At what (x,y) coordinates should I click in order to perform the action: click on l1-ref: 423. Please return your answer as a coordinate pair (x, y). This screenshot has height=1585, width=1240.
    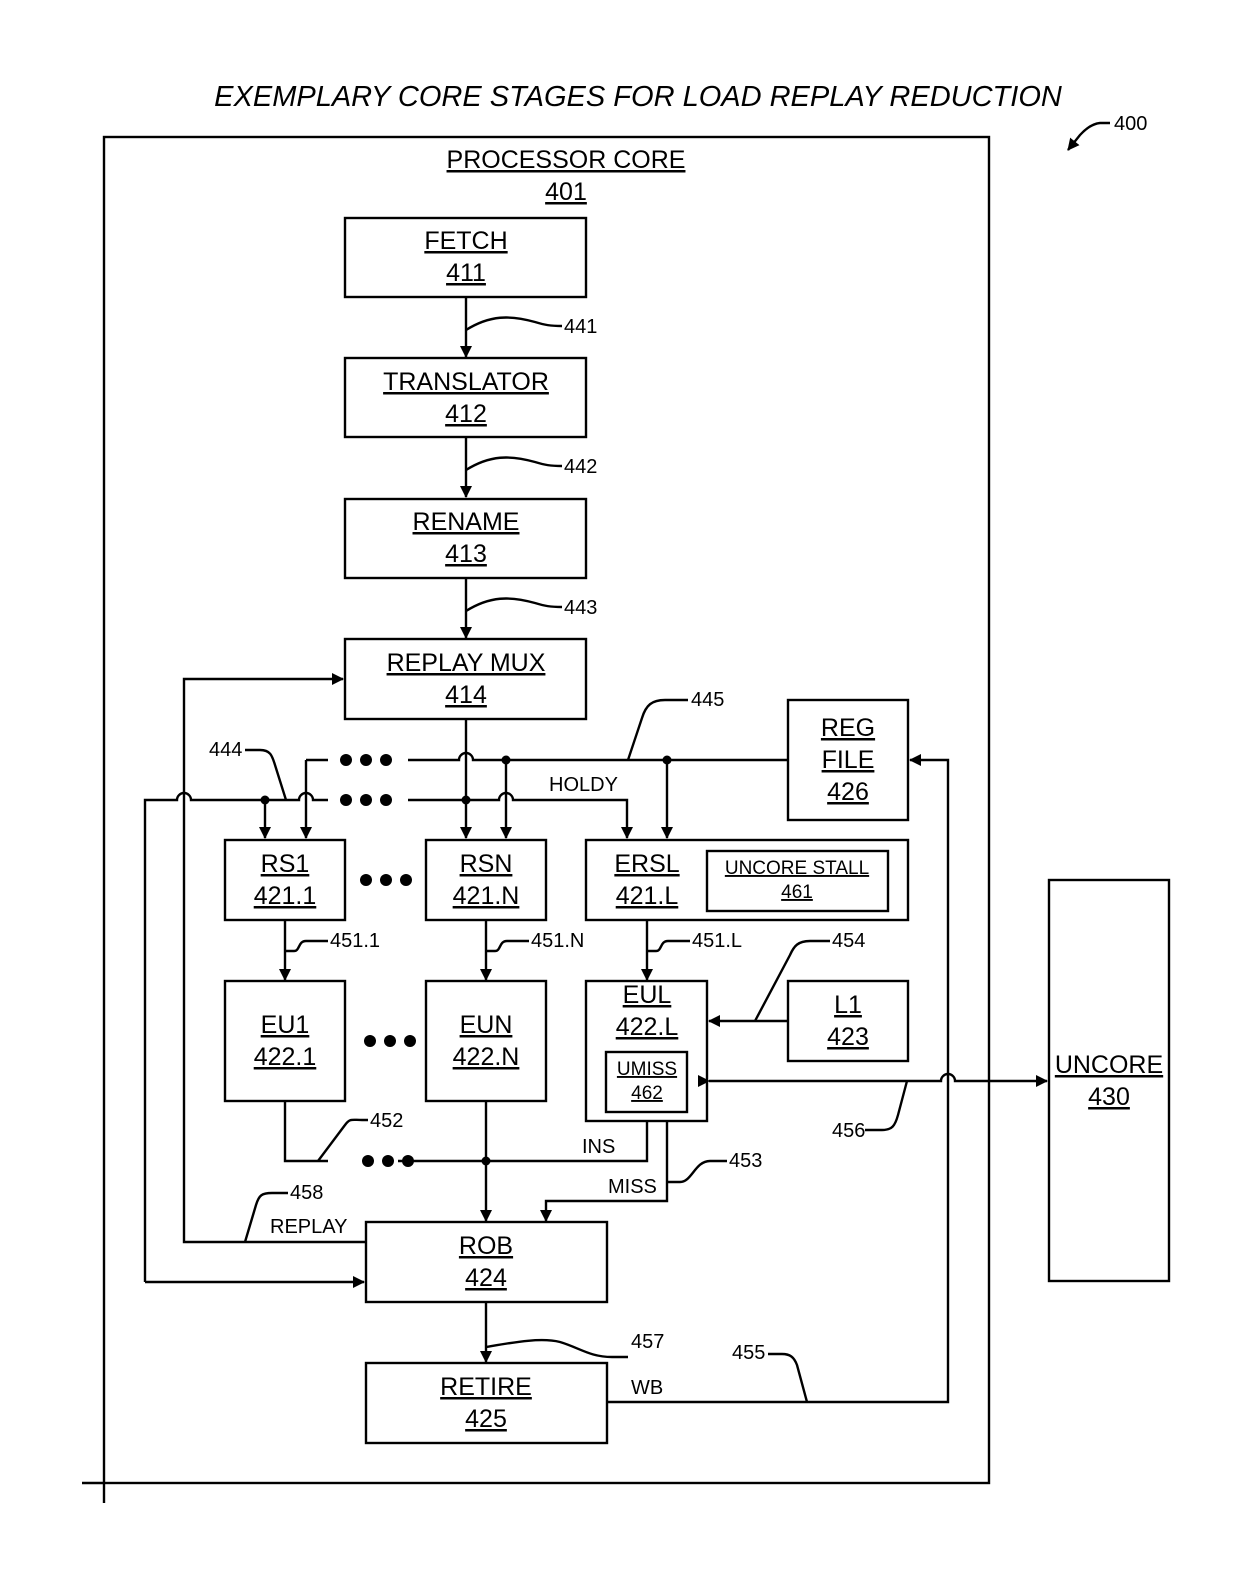
    Looking at the image, I should click on (848, 1037).